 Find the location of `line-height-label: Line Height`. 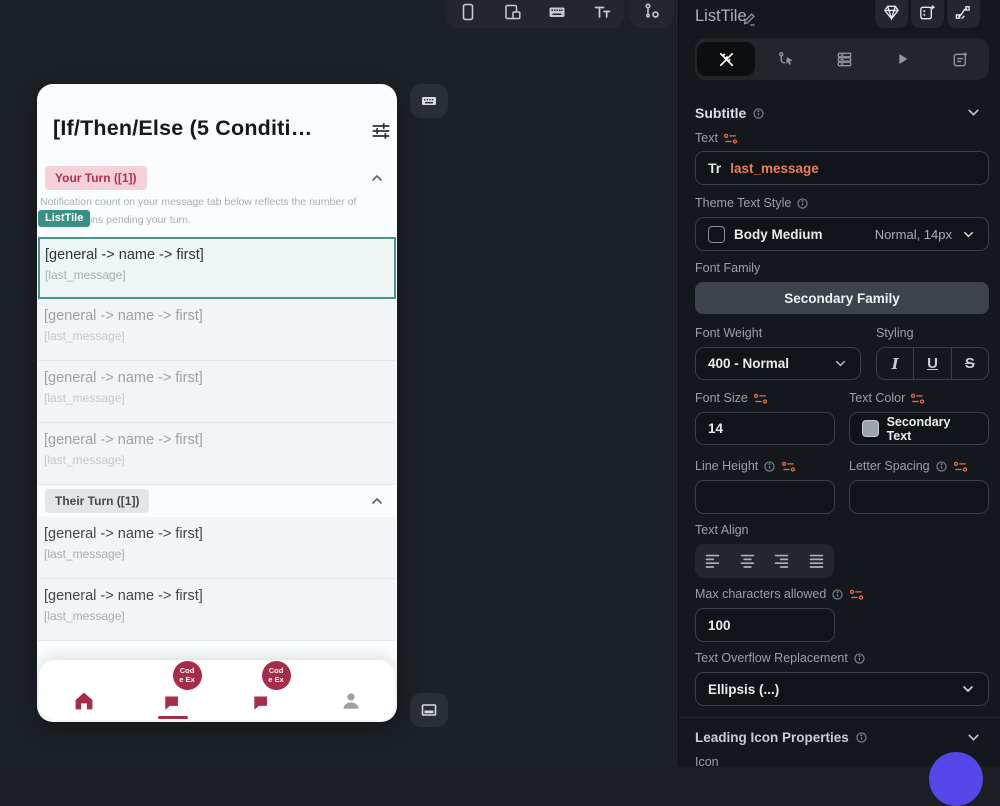

line-height-label: Line Height is located at coordinates (727, 466).